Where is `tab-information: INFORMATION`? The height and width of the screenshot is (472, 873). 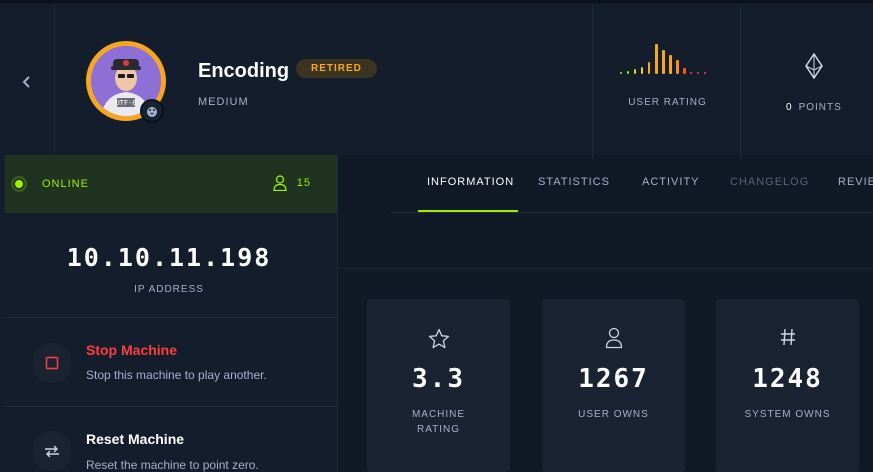 tab-information: INFORMATION is located at coordinates (470, 182).